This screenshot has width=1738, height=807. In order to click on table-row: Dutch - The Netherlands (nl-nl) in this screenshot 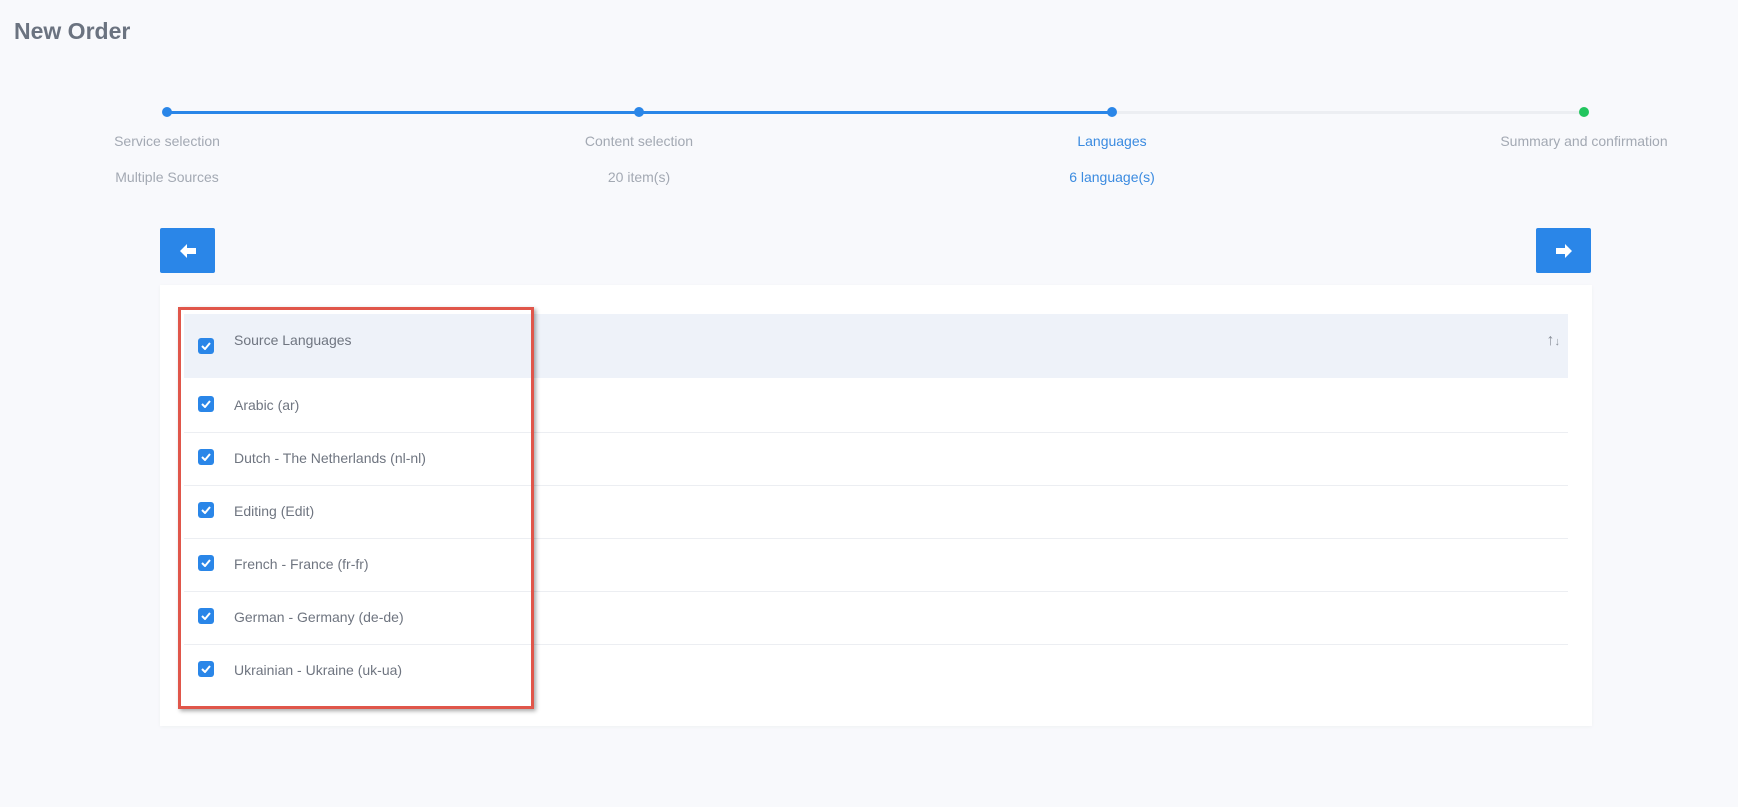, I will do `click(876, 459)`.